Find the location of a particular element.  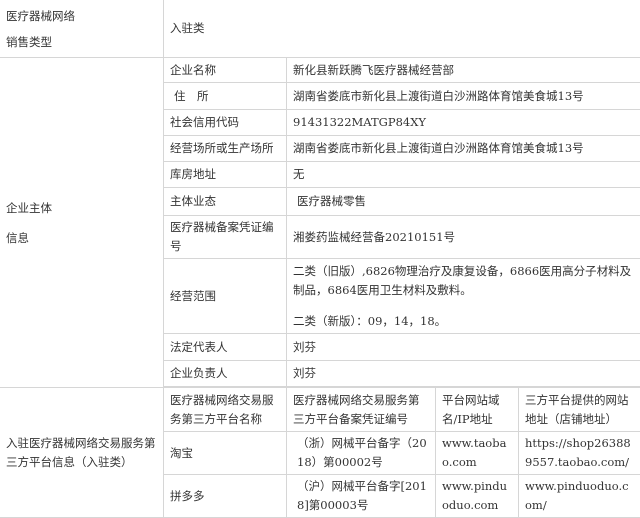

sales-type-label-line2: 销售类型 is located at coordinates (81, 42).